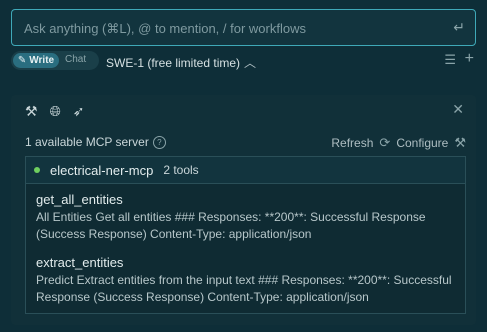 The image size is (487, 332). What do you see at coordinates (469, 59) in the screenshot?
I see `plus-icon: +` at bounding box center [469, 59].